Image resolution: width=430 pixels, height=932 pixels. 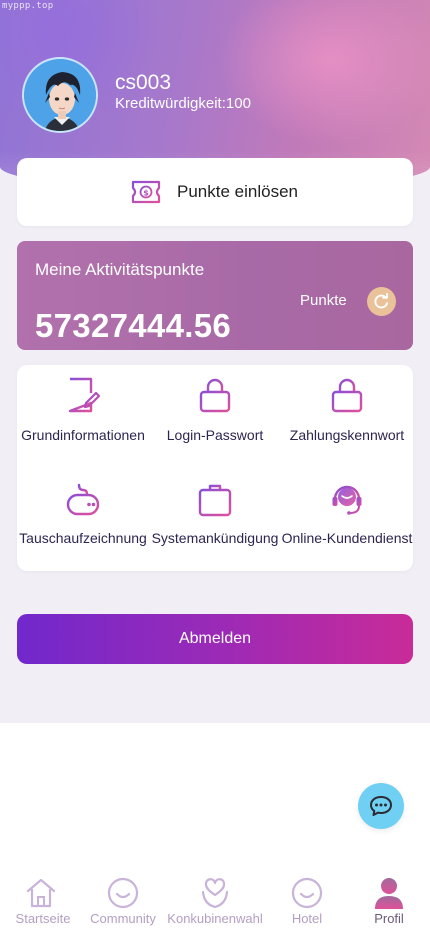 What do you see at coordinates (323, 300) in the screenshot?
I see `points-unit: Punkte` at bounding box center [323, 300].